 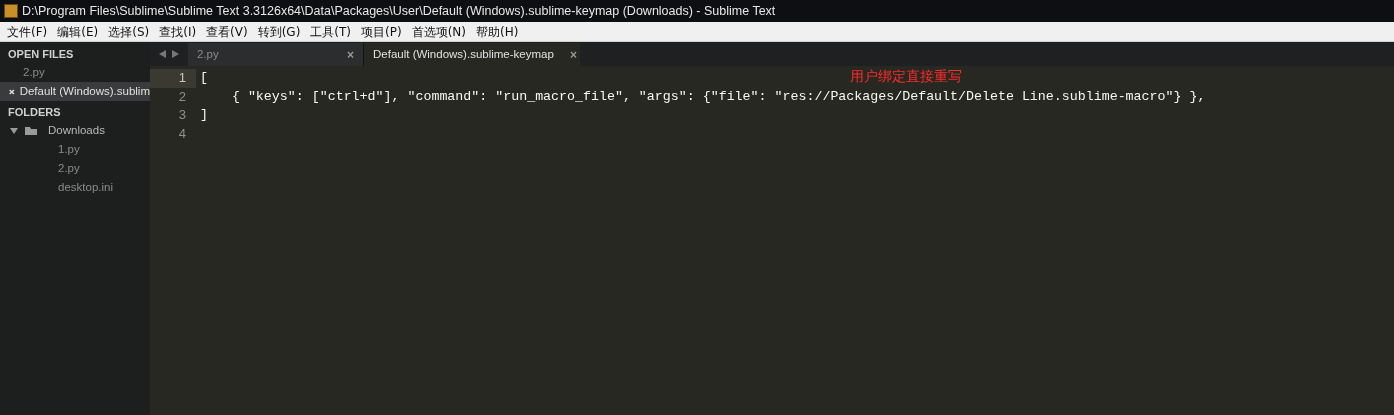 What do you see at coordinates (227, 31) in the screenshot?
I see `menu-item: 查看(V)` at bounding box center [227, 31].